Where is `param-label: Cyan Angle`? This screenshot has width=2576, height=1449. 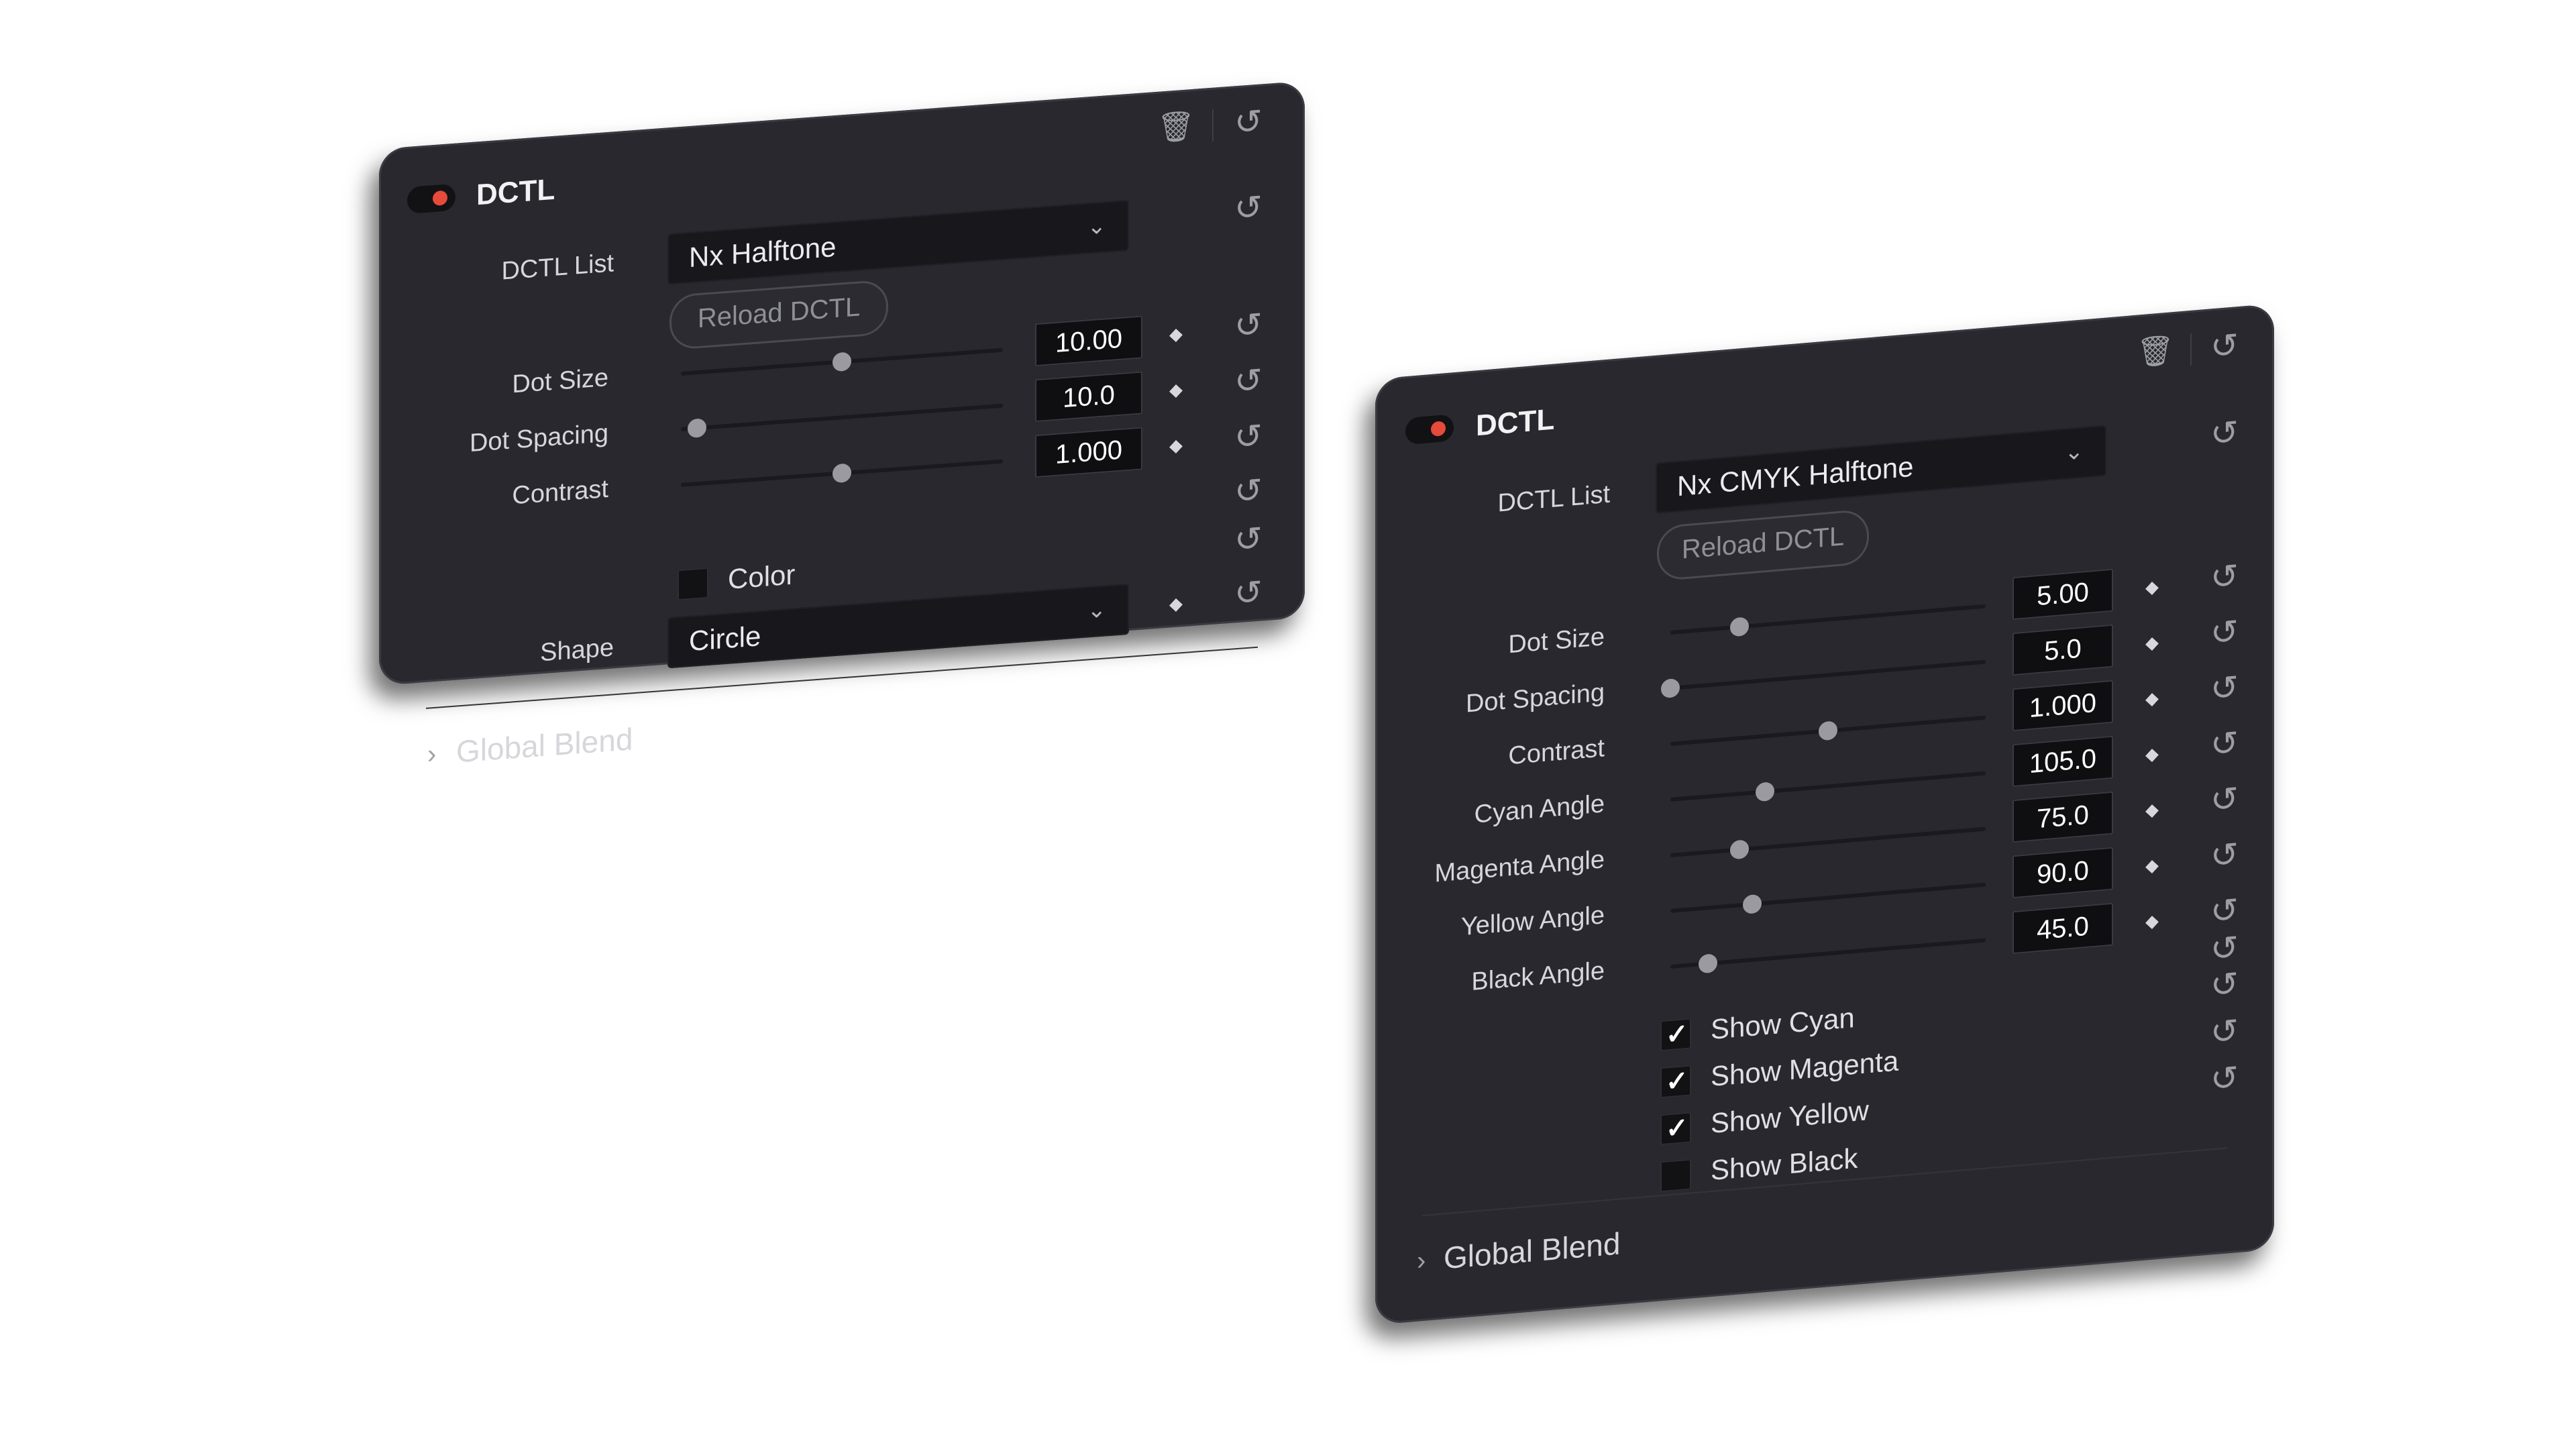
param-label: Cyan Angle is located at coordinates (1539, 809).